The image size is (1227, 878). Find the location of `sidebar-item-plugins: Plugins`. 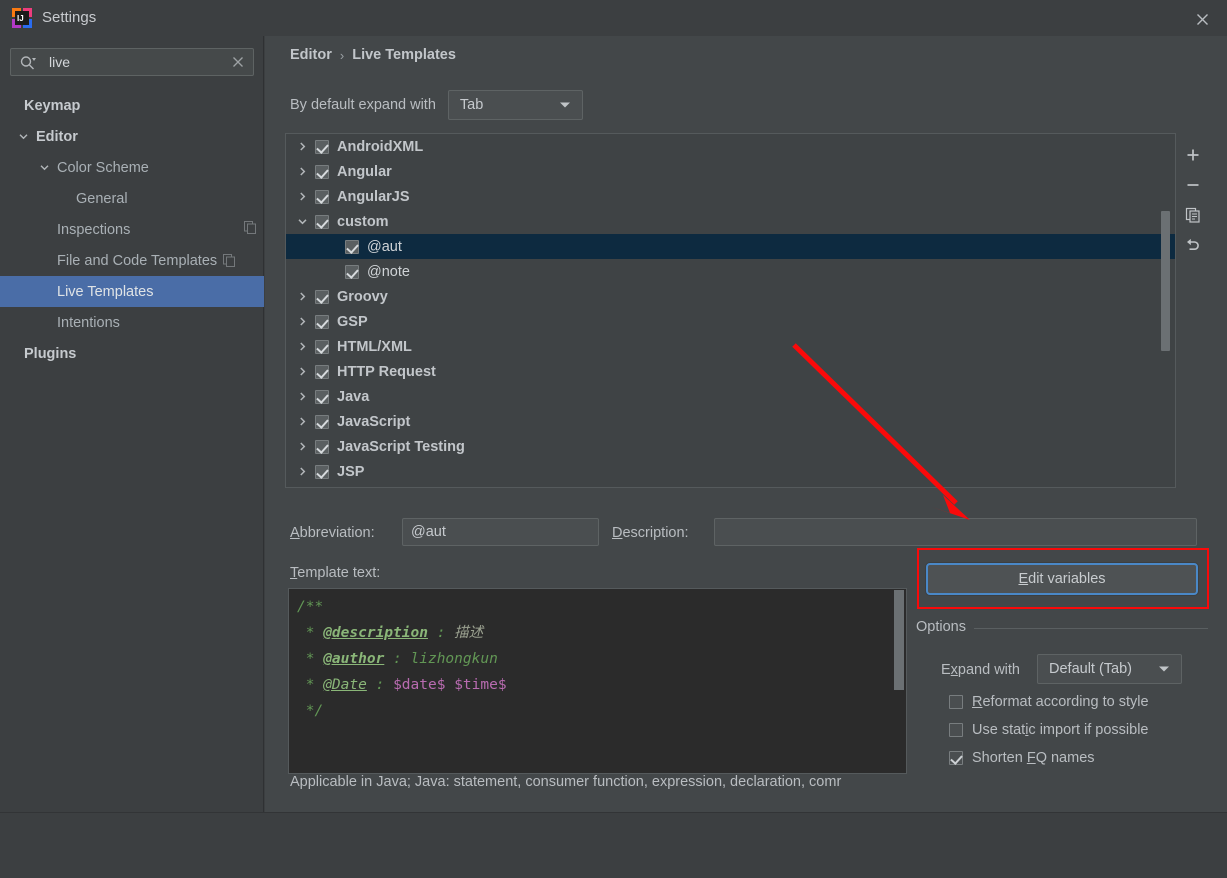

sidebar-item-plugins: Plugins is located at coordinates (132, 353).